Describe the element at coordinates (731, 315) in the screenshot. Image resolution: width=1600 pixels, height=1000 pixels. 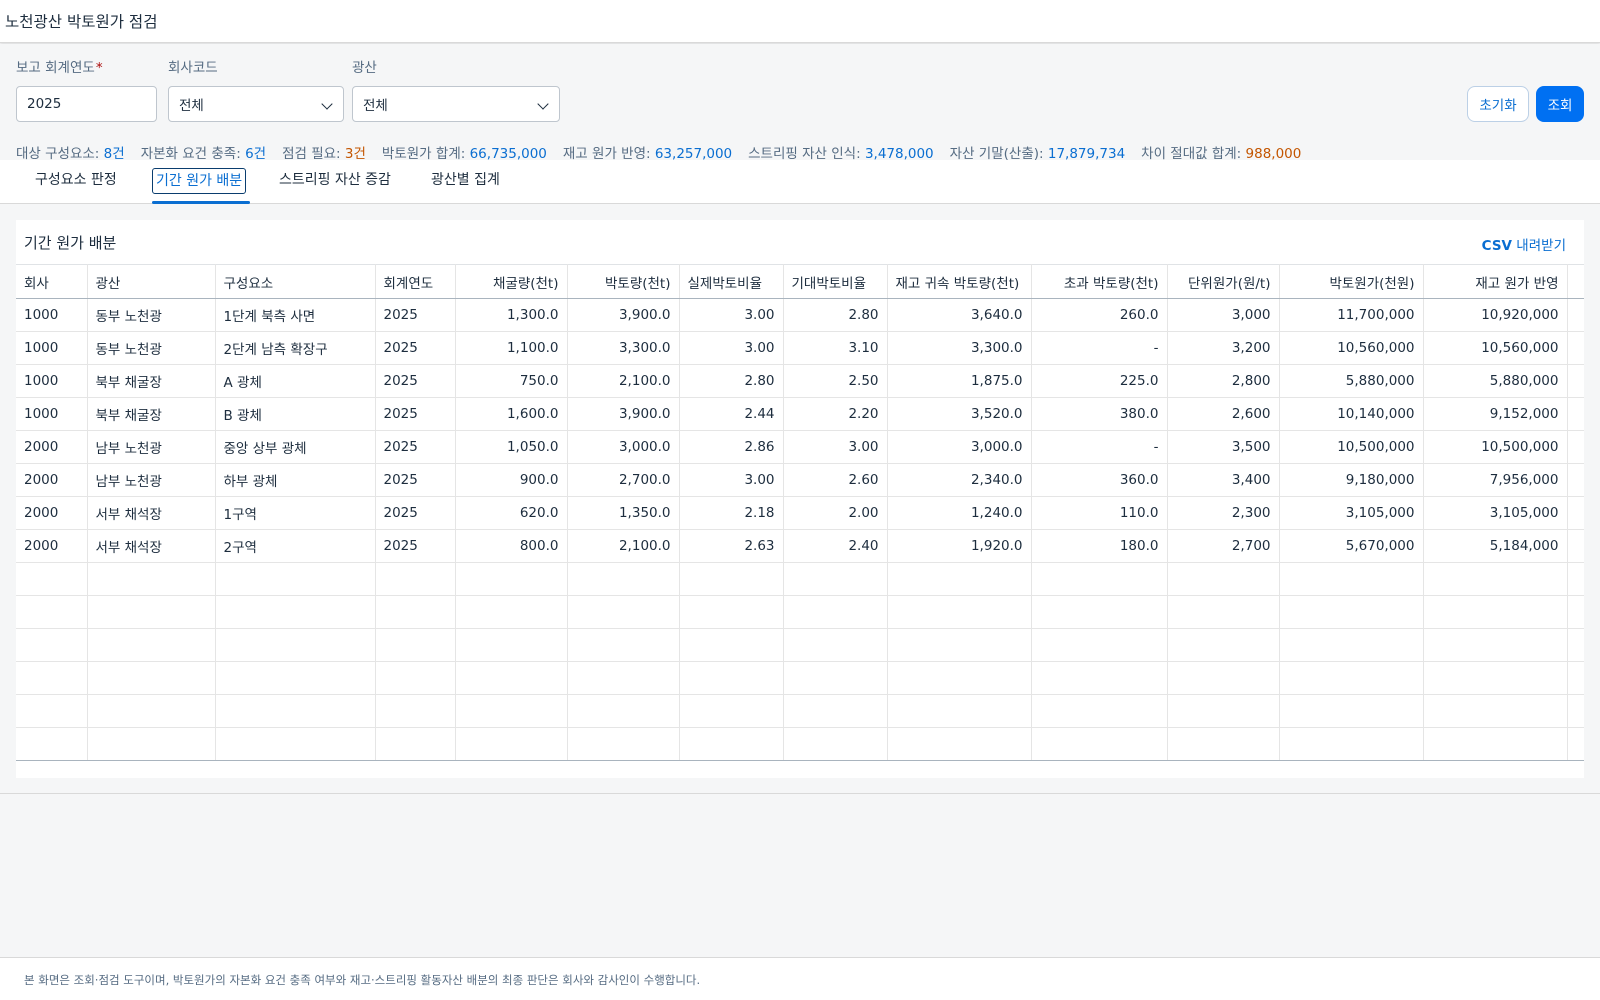
I see `table-cell: 3.00` at that location.